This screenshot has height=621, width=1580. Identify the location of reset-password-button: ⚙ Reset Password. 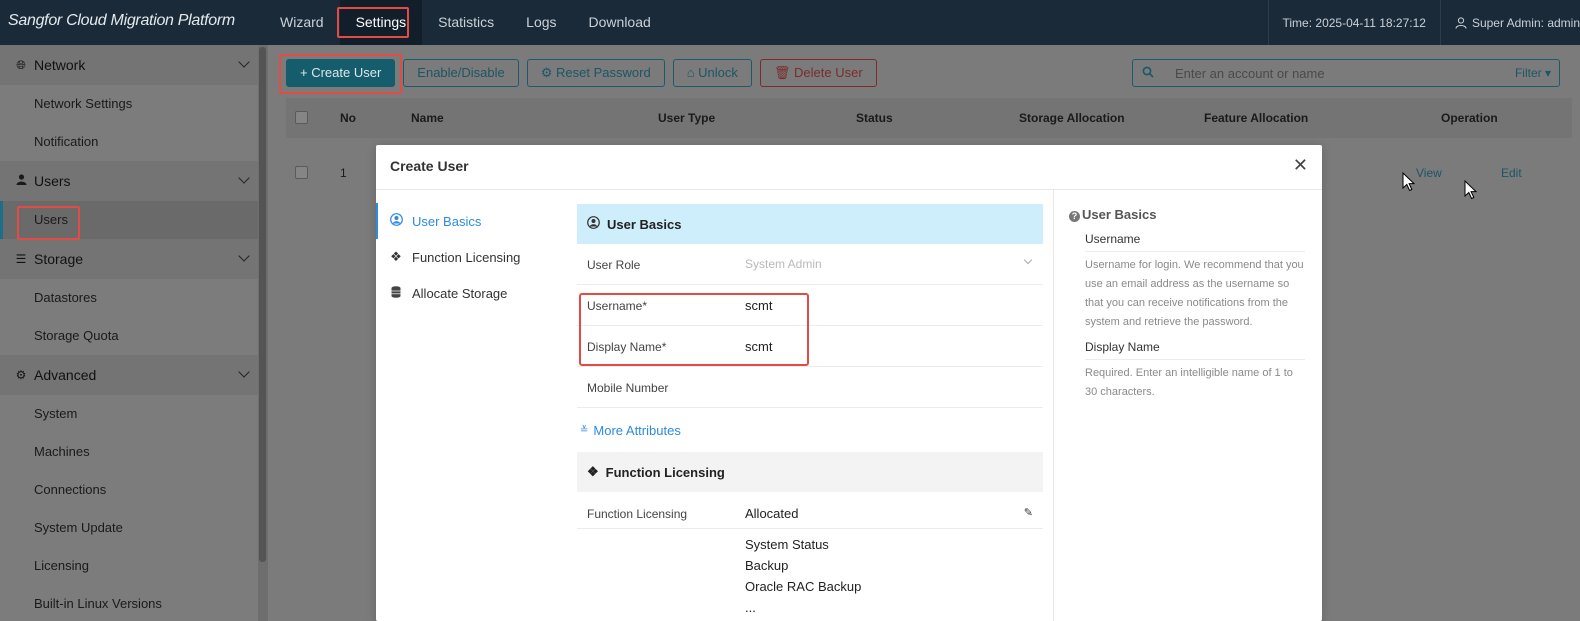
(595, 73).